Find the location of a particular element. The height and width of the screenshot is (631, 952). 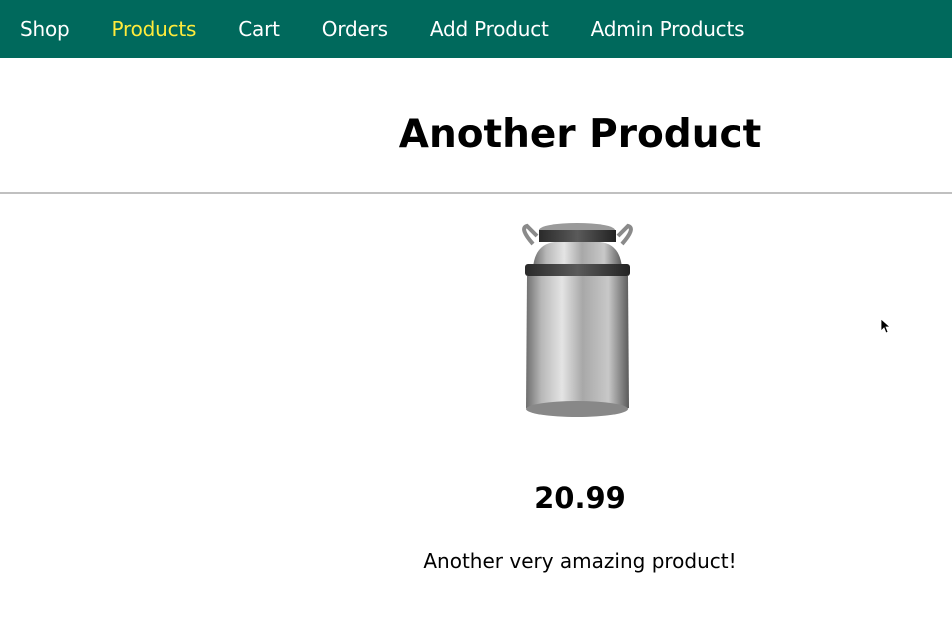

nav-item-orders: Orders is located at coordinates (355, 29).